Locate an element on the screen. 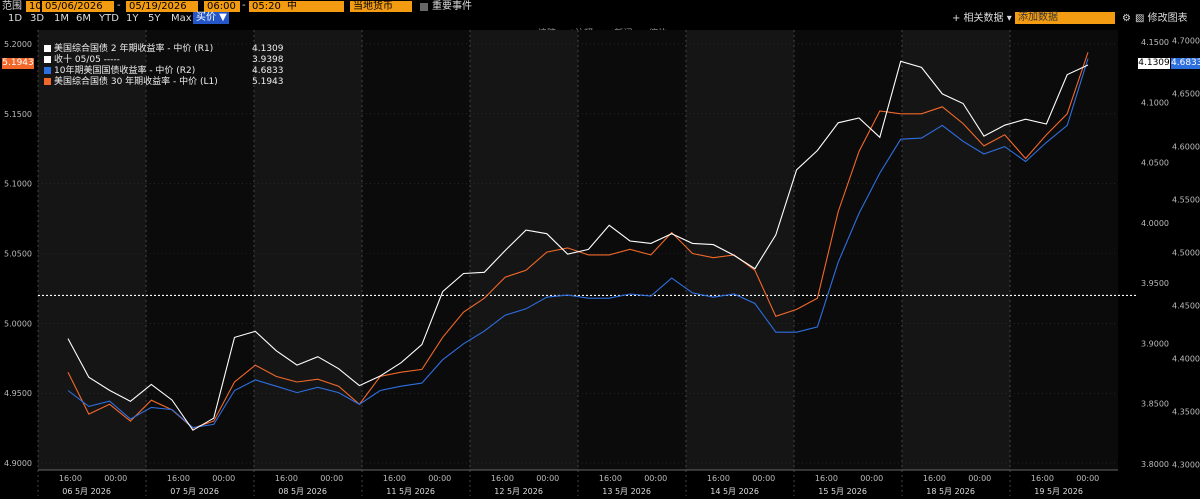 Image resolution: width=1200 pixels, height=499 pixels. r2-tick-label: 4.5500 is located at coordinates (1186, 200).